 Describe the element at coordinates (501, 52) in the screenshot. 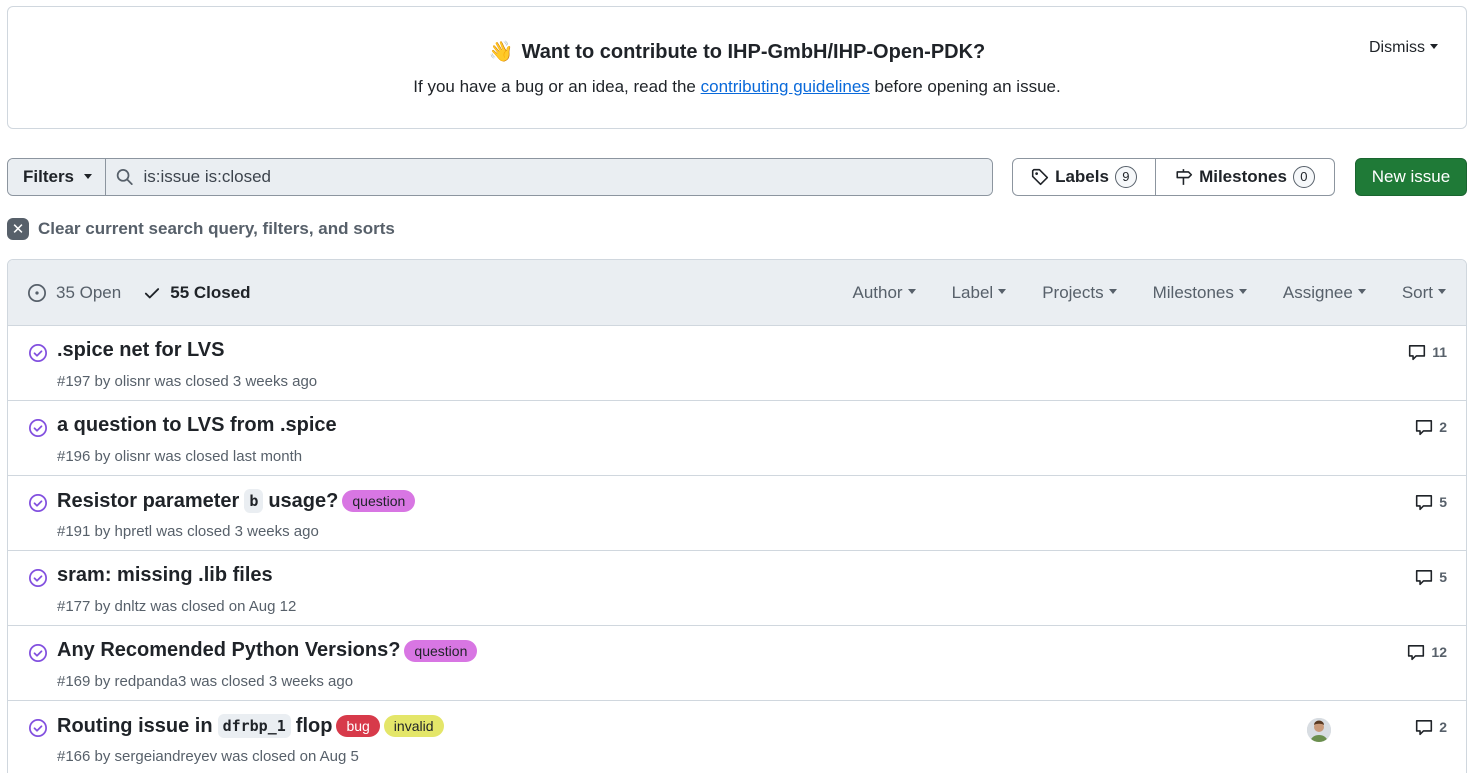

I see `wave-emoji-icon: 👋` at that location.